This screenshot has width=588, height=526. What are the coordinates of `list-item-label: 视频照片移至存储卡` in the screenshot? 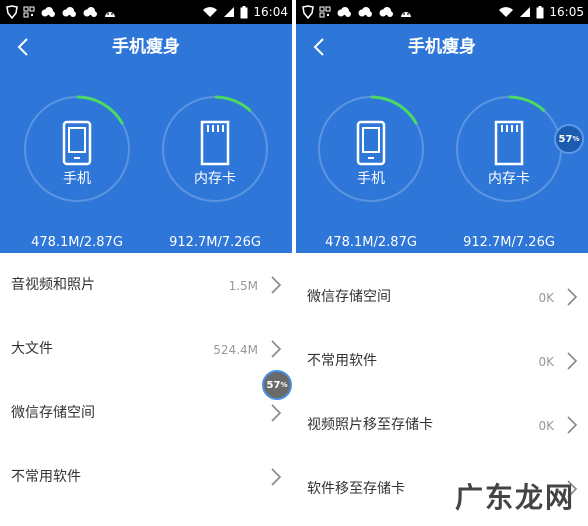 It's located at (370, 425).